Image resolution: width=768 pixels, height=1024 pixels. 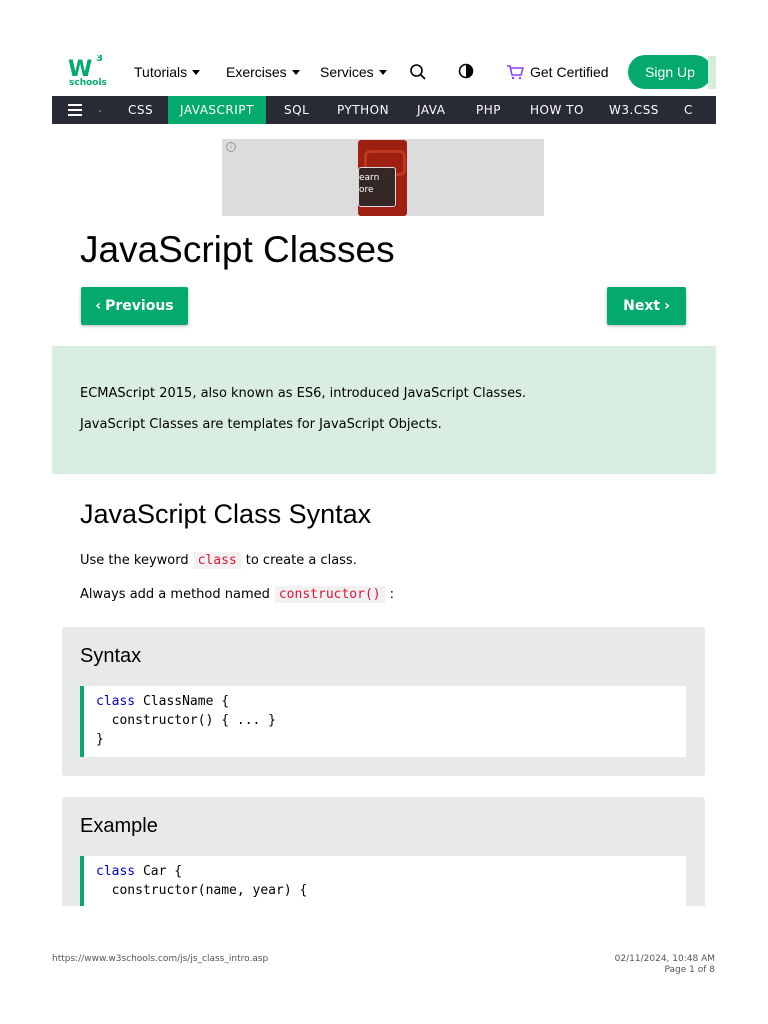 What do you see at coordinates (88, 83) in the screenshot?
I see `logo-sub: schools` at bounding box center [88, 83].